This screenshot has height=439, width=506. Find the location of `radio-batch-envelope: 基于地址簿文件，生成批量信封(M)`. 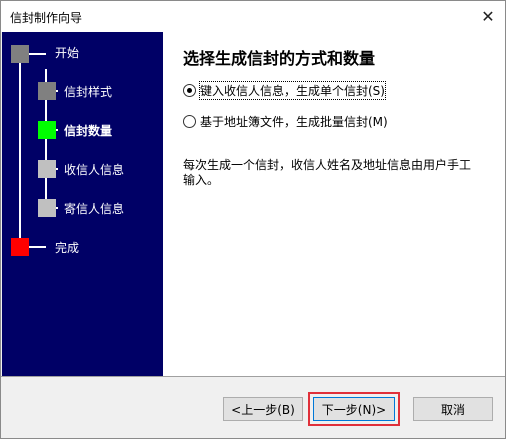

radio-batch-envelope: 基于地址簿文件，生成批量信封(M) is located at coordinates (285, 121).